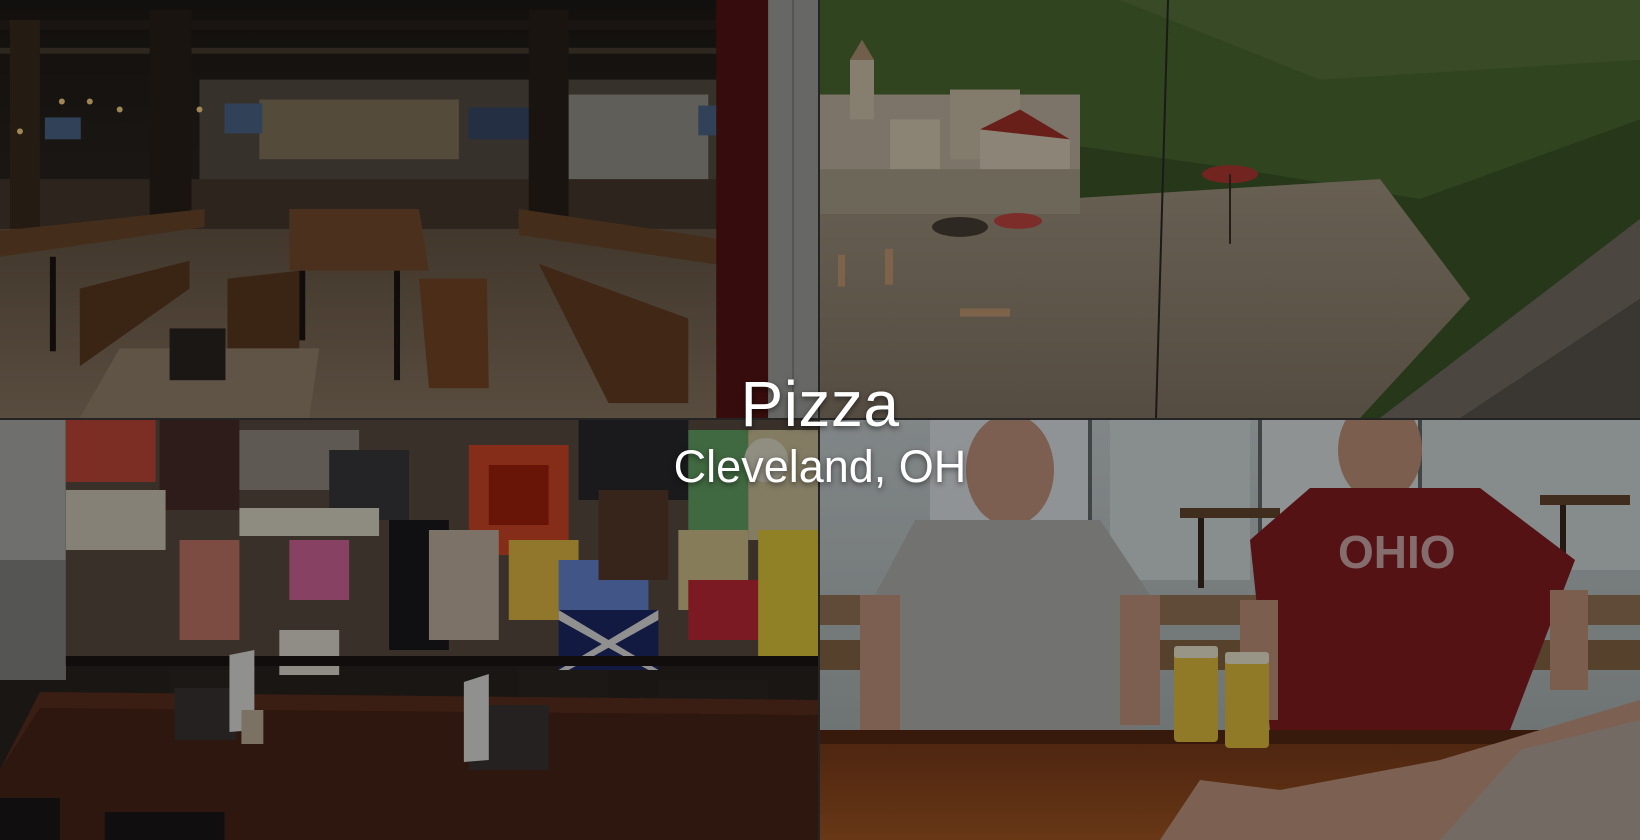  I want to click on hero-caption: Pizza Cleveland, OH, so click(820, 430).